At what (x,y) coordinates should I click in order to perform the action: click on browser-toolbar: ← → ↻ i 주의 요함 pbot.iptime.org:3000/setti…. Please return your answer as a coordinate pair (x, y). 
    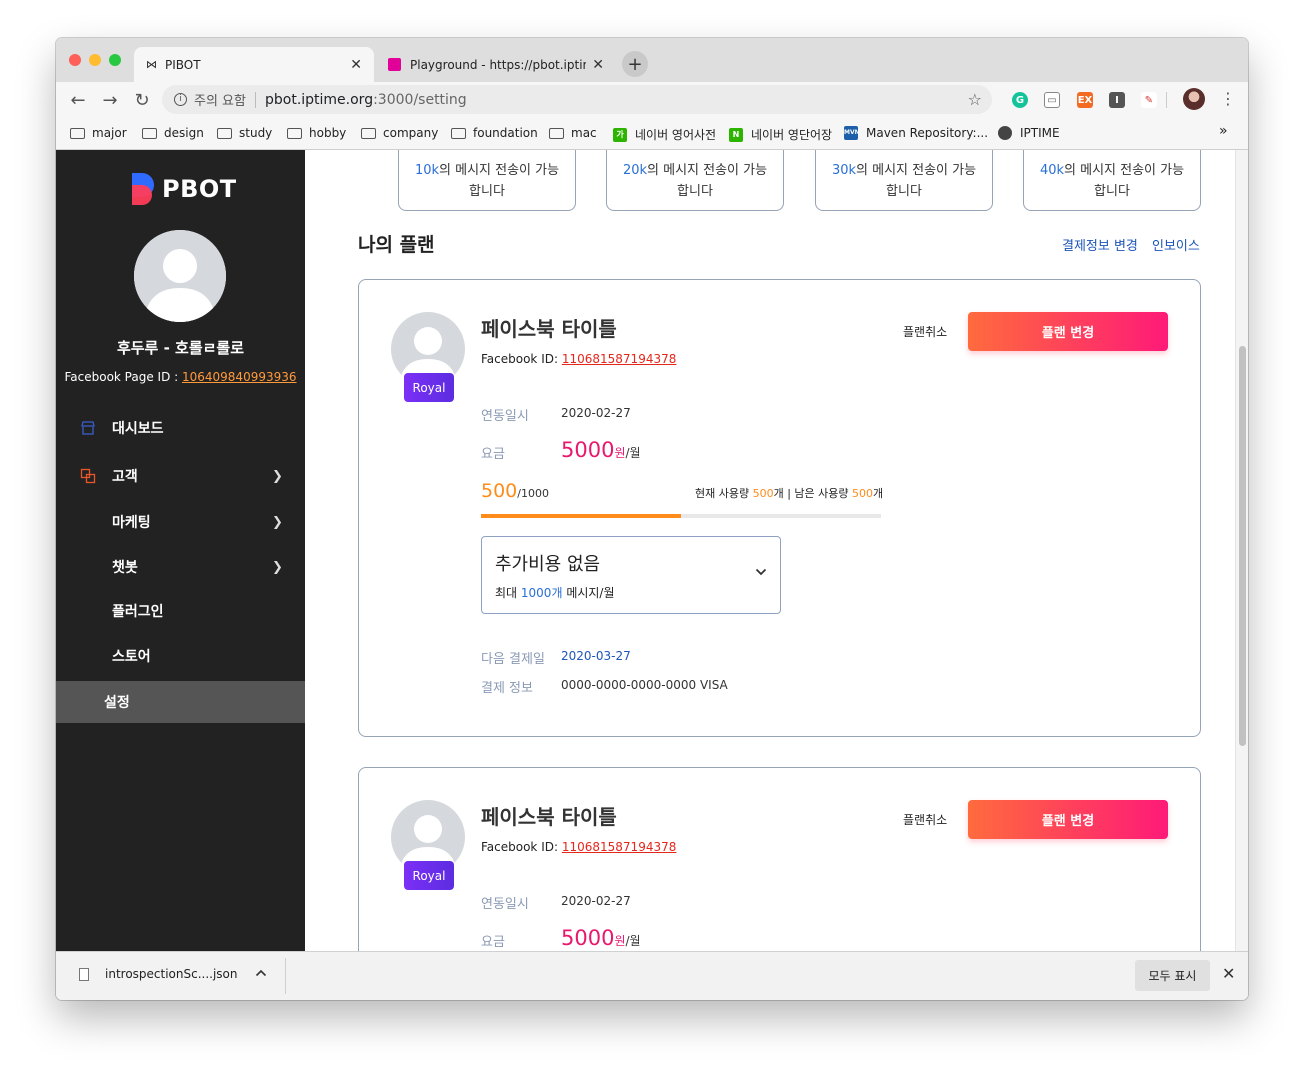
    Looking at the image, I should click on (652, 100).